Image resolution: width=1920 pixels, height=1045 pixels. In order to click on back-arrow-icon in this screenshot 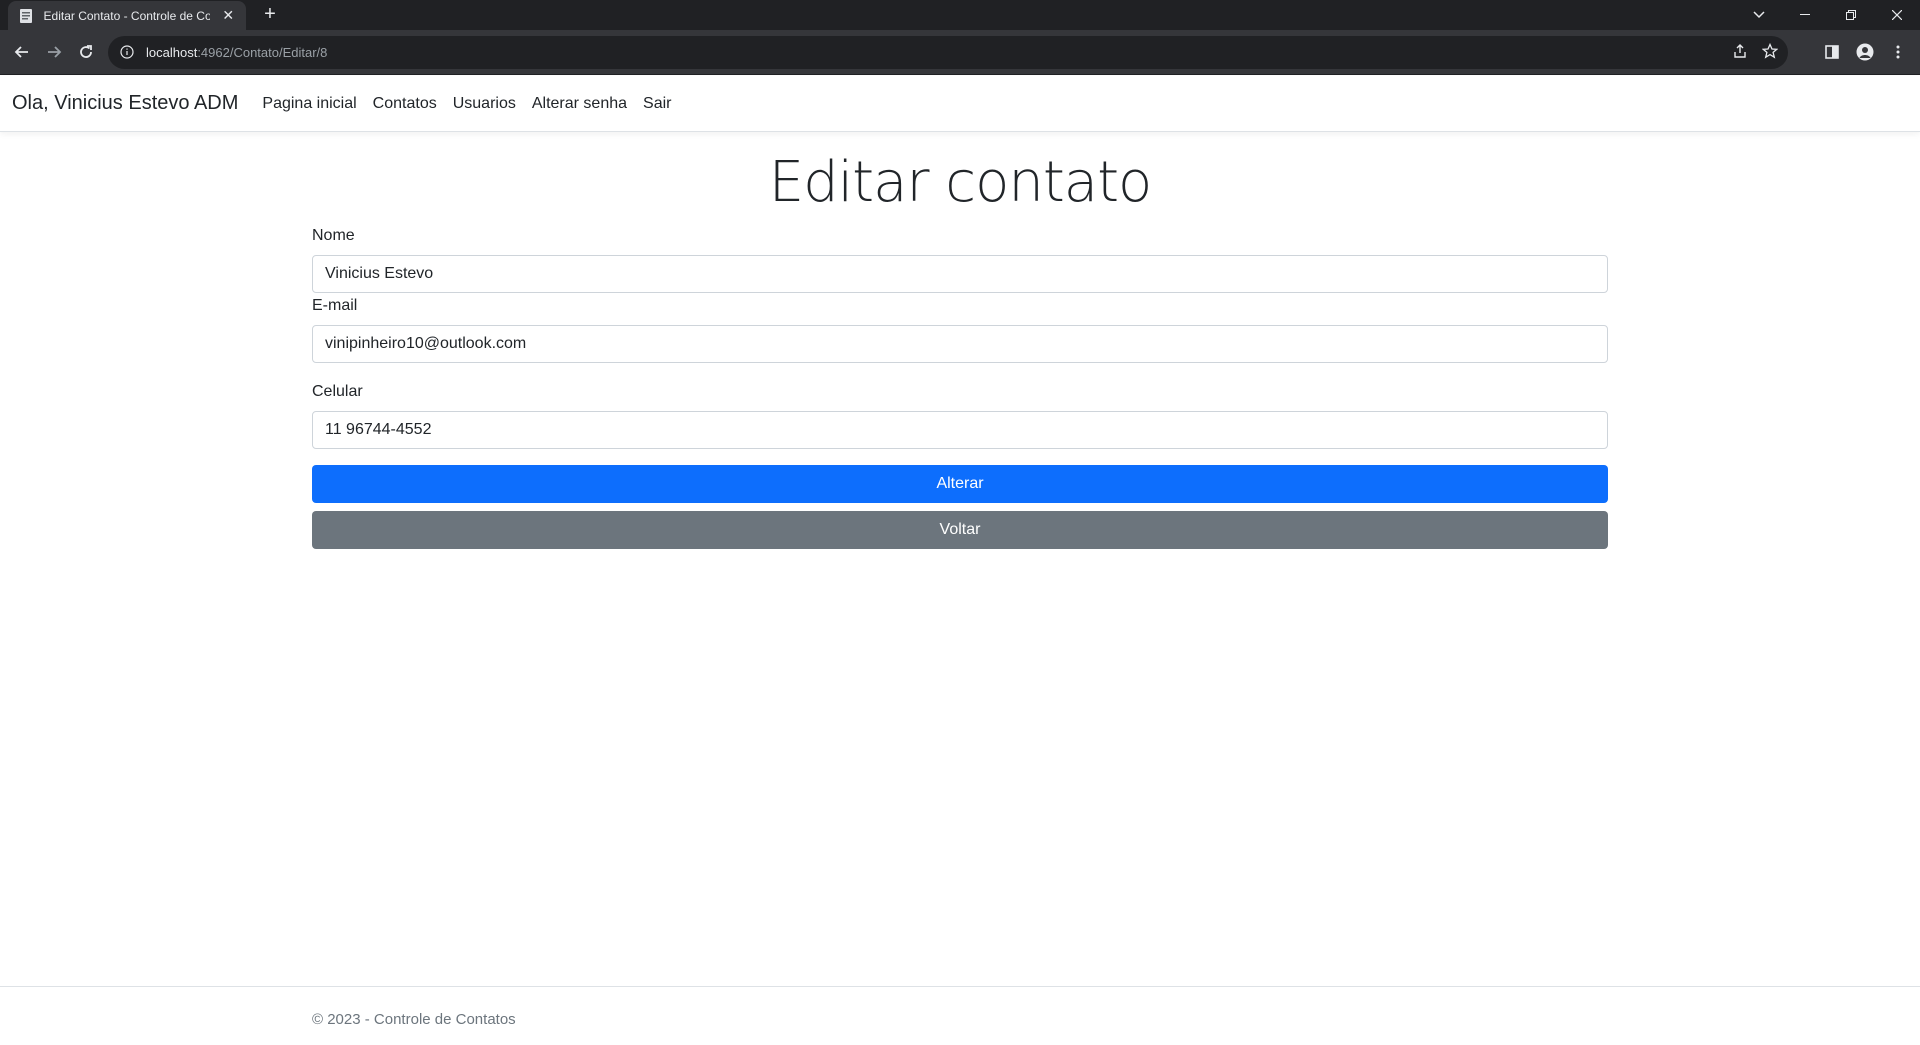, I will do `click(22, 52)`.